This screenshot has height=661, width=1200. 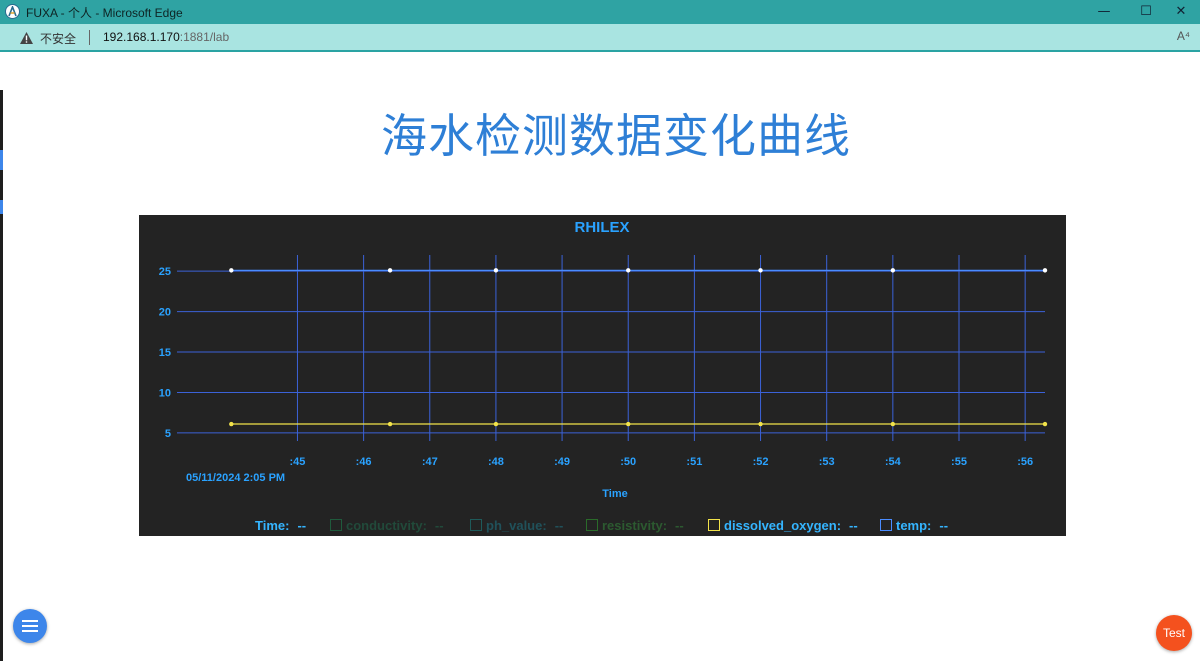 What do you see at coordinates (1174, 633) in the screenshot?
I see `test-button: Test` at bounding box center [1174, 633].